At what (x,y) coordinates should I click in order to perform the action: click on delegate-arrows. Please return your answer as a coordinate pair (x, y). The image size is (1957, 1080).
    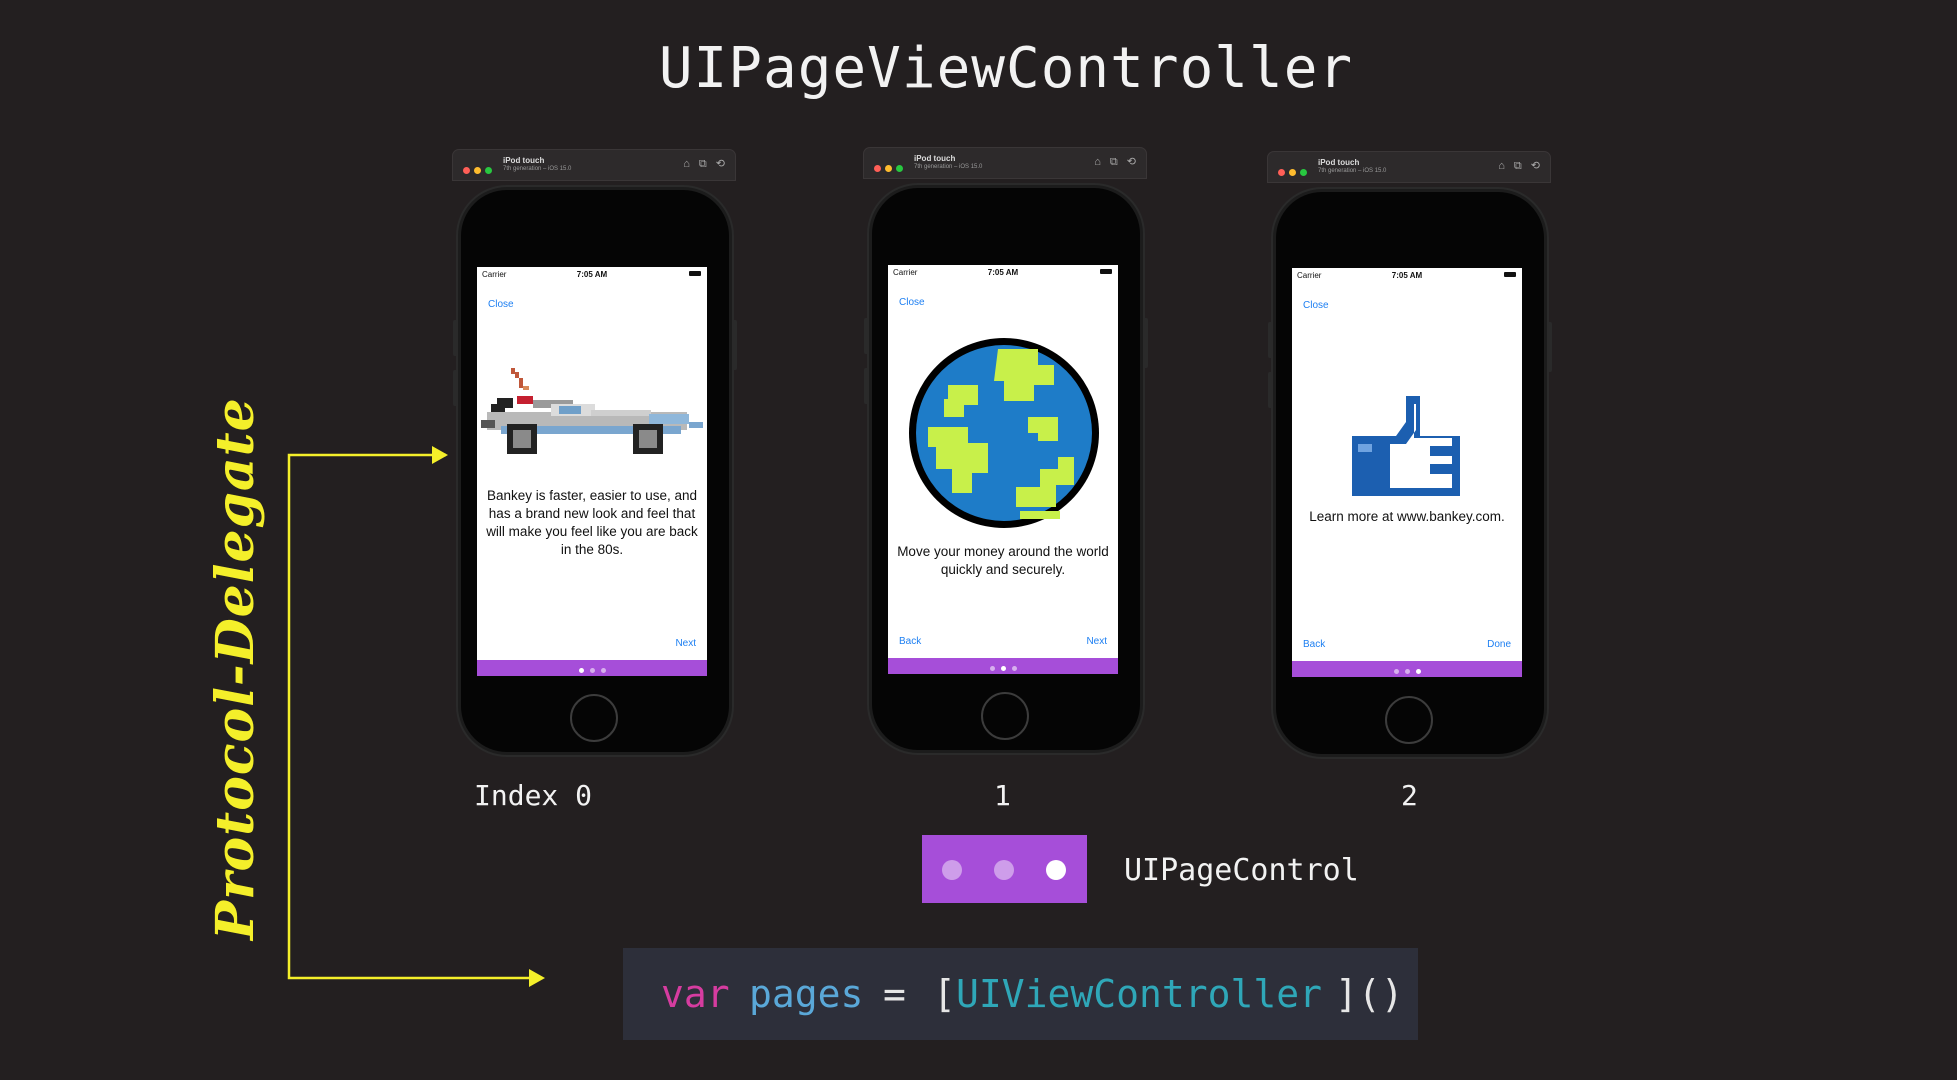
    Looking at the image, I should click on (416, 716).